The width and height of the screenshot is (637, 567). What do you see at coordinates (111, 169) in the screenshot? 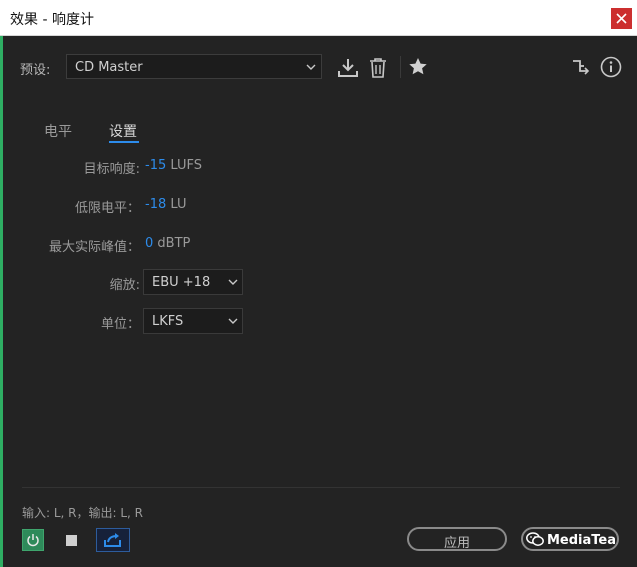
I see `target-loudness-label: 目标响度:` at bounding box center [111, 169].